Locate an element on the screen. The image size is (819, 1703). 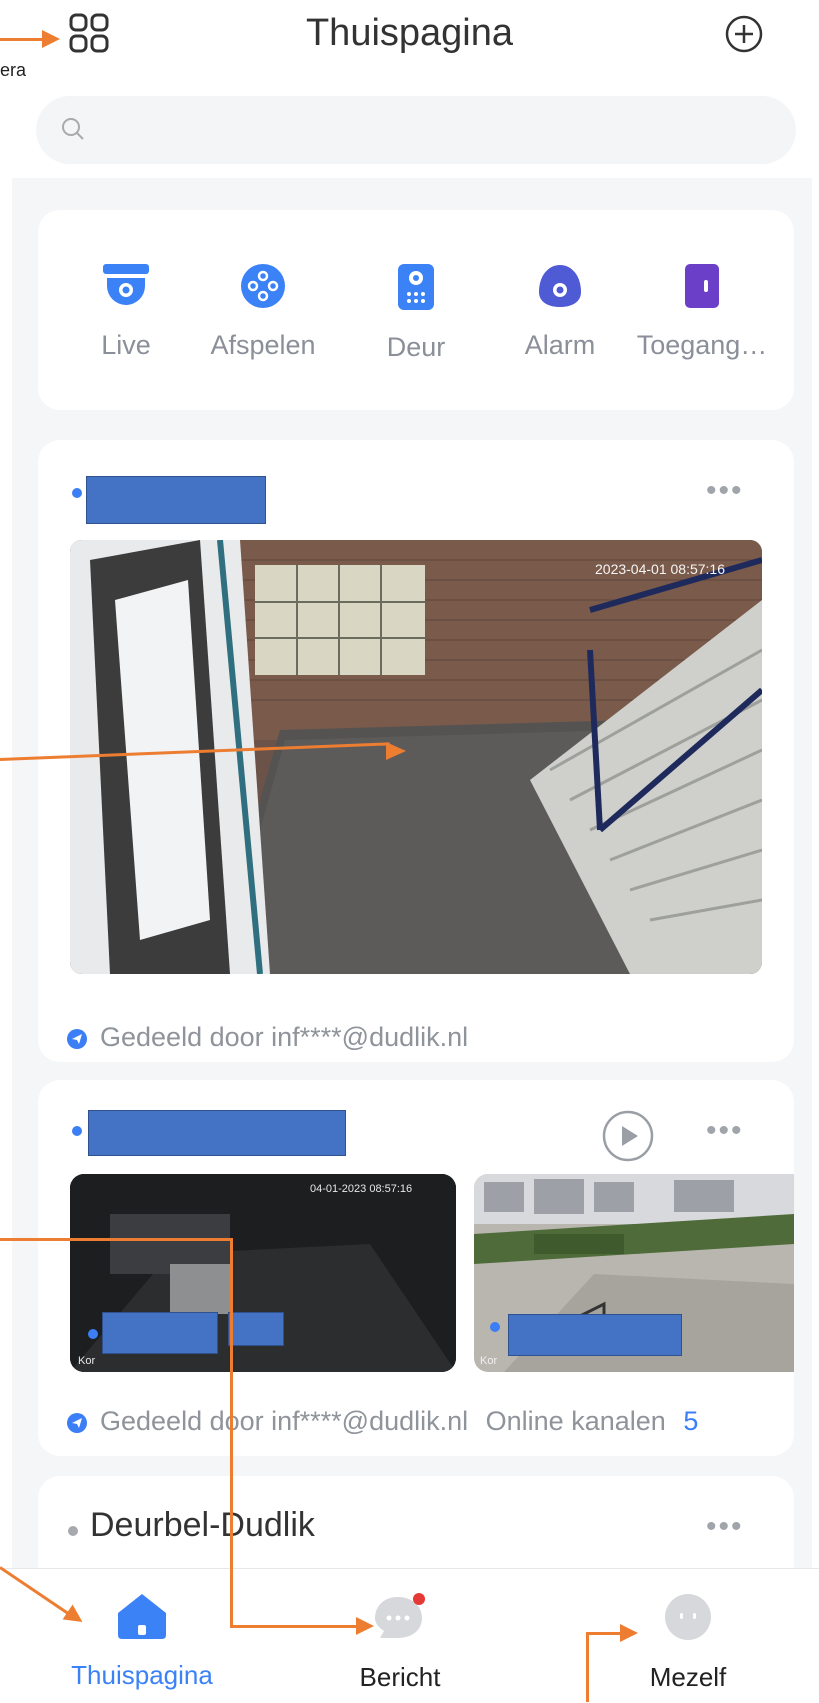
grid-icon is located at coordinates (89, 33).